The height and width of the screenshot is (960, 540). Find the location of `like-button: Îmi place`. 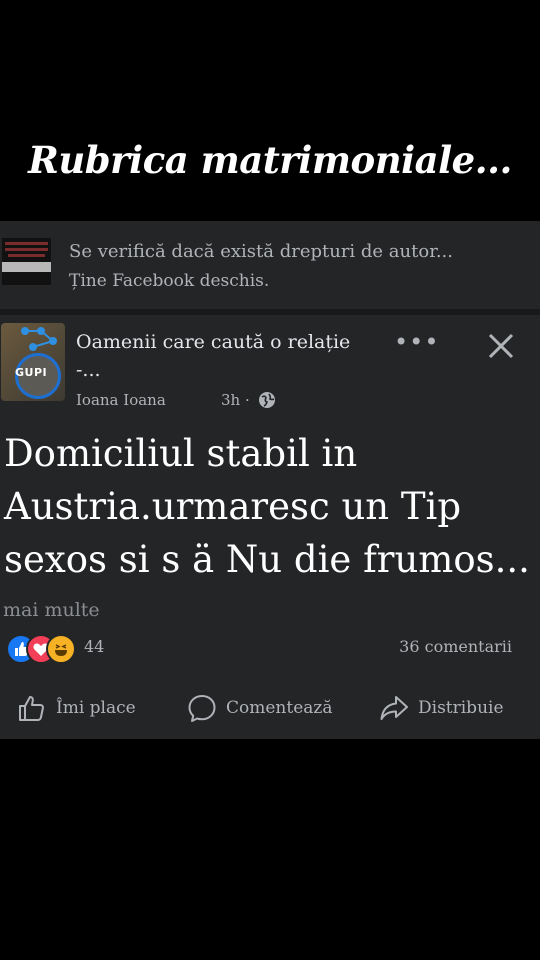

like-button: Îmi place is located at coordinates (76, 708).